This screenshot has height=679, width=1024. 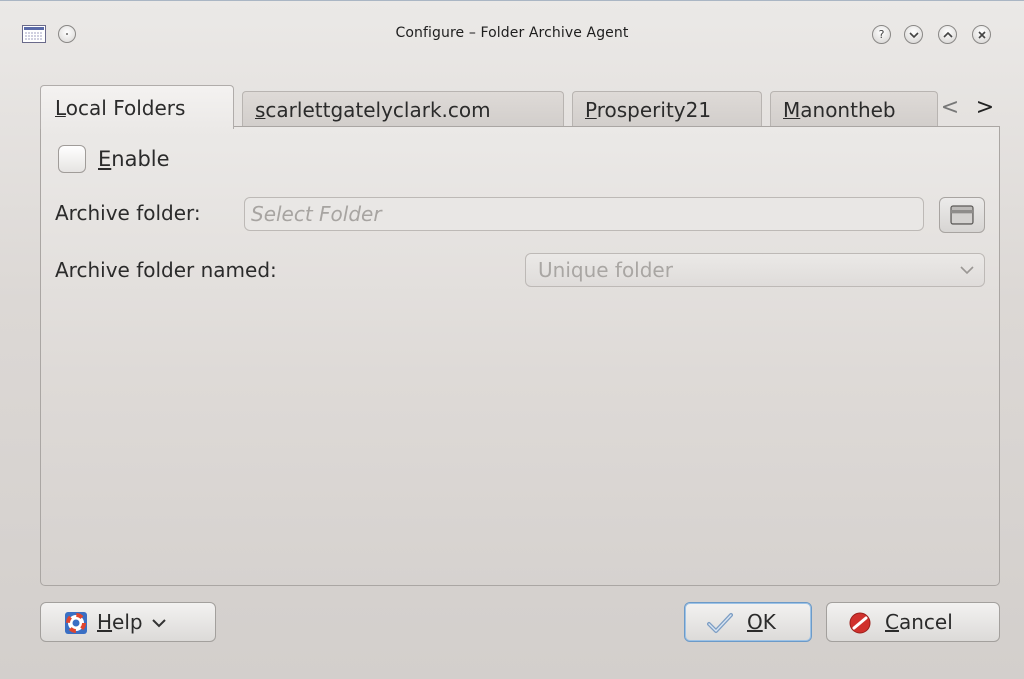 I want to click on enable-checkbox, so click(x=72, y=159).